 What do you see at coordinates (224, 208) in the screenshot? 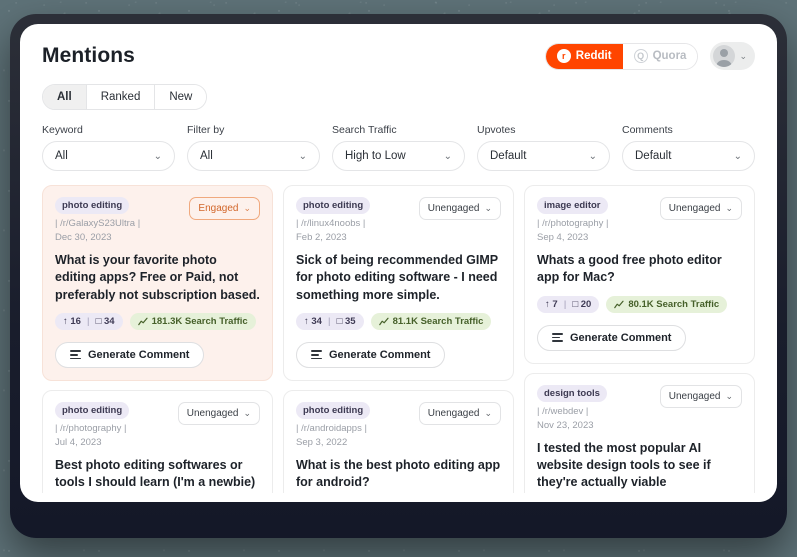
I see `engagement-status-dropdown: Engaged ⌄` at bounding box center [224, 208].